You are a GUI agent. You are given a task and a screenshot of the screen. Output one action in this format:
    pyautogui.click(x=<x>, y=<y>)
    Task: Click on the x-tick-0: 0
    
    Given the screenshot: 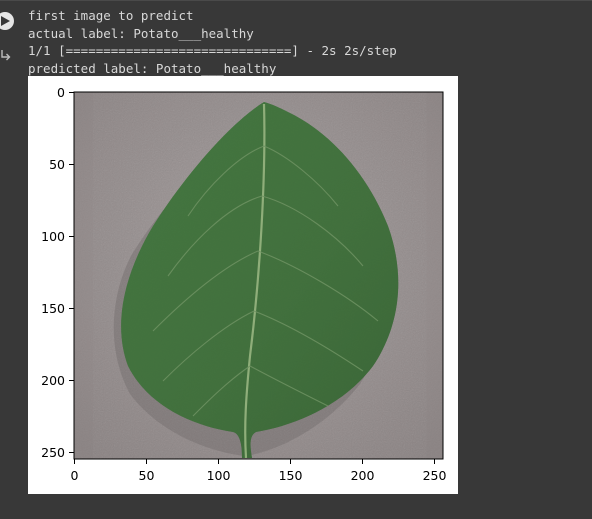 What is the action you would take?
    pyautogui.click(x=75, y=475)
    